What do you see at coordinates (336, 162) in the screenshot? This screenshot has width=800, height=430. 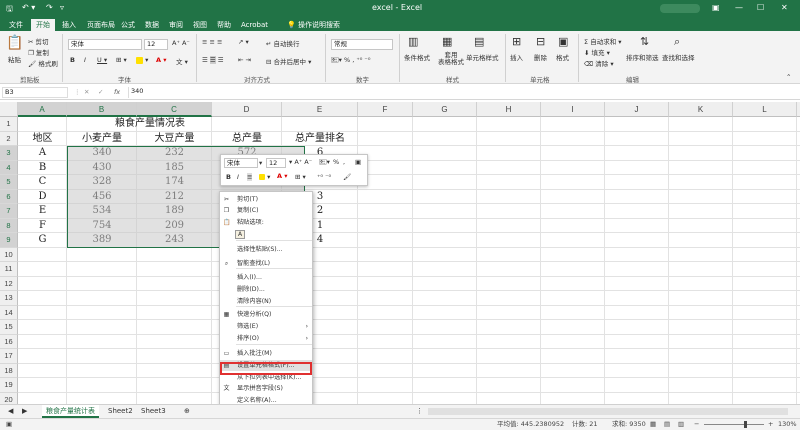 I see `mini-percent-icon: %` at bounding box center [336, 162].